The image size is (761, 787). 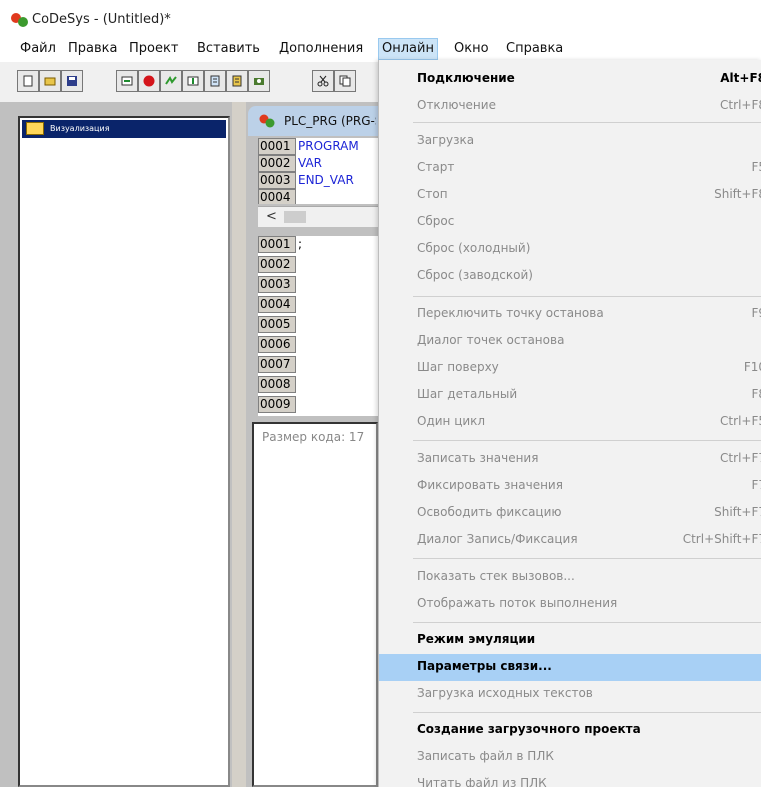 What do you see at coordinates (534, 49) in the screenshot?
I see `menu-help: Справка` at bounding box center [534, 49].